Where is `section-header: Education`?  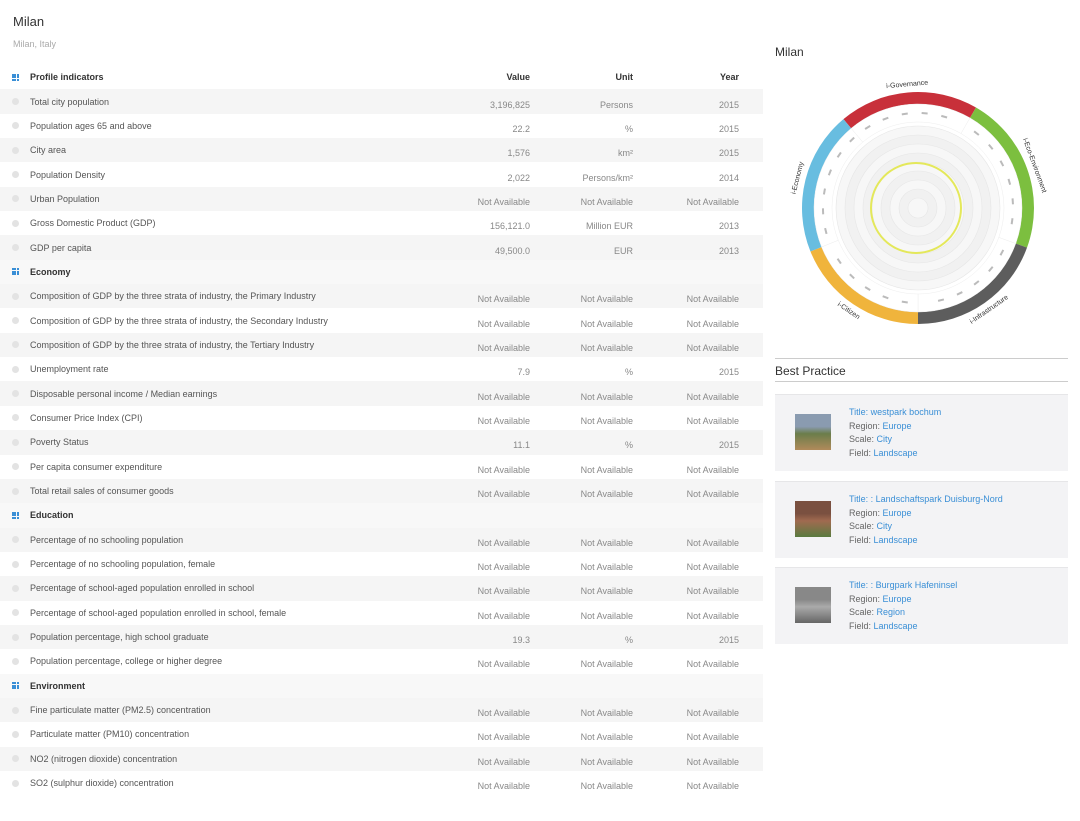 section-header: Education is located at coordinates (381, 515).